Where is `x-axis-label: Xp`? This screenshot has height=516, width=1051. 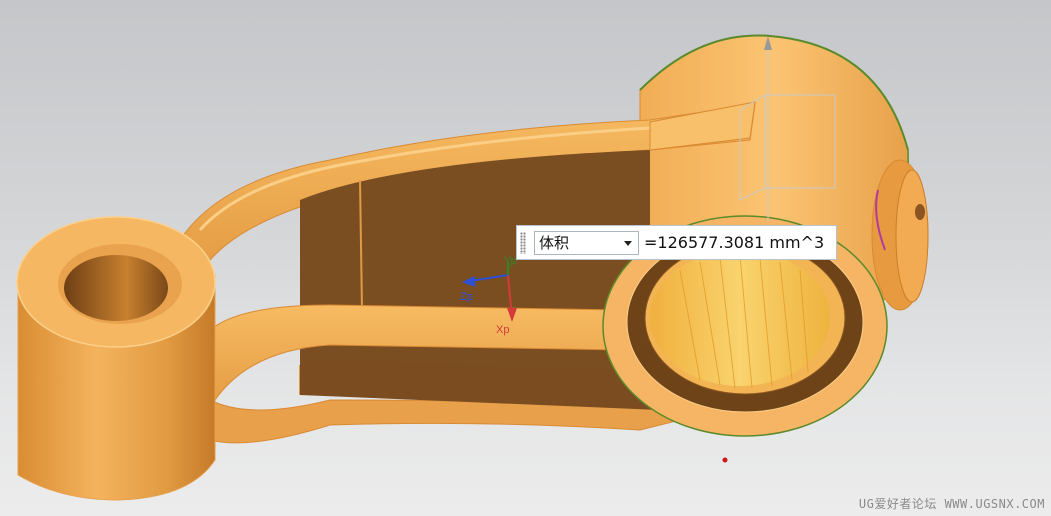 x-axis-label: Xp is located at coordinates (502, 330).